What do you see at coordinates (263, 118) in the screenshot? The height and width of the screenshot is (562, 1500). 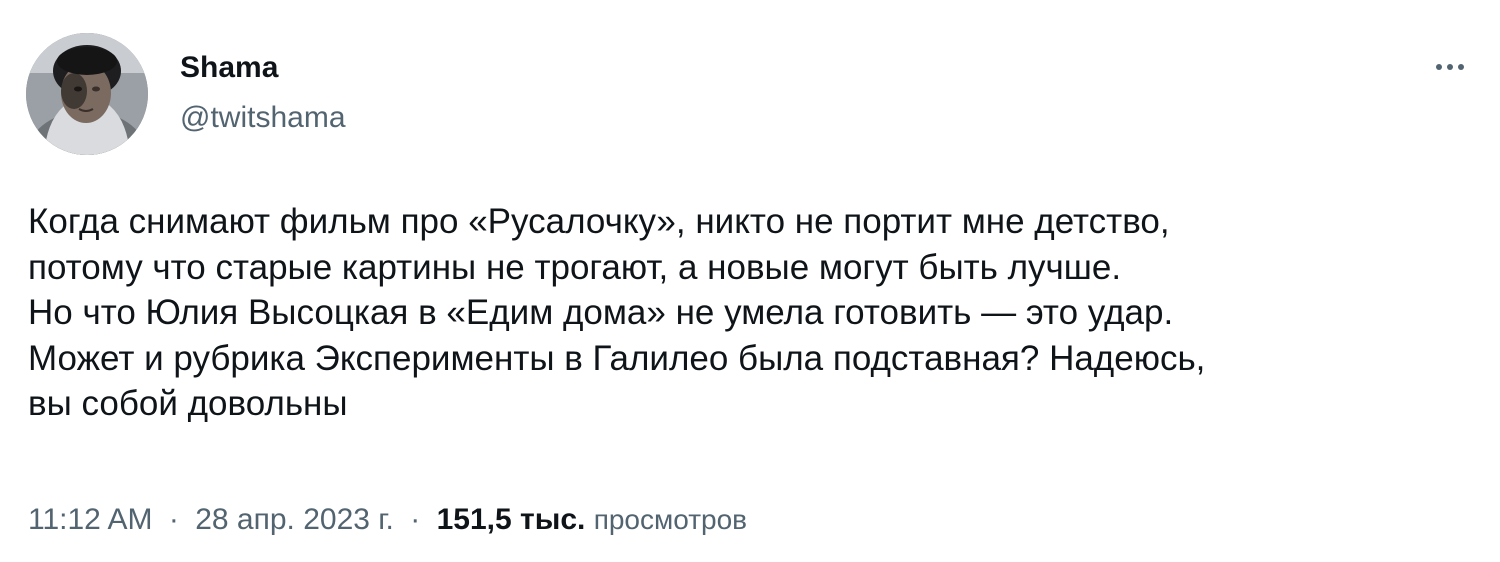 I see `user-handle: @twitshama` at bounding box center [263, 118].